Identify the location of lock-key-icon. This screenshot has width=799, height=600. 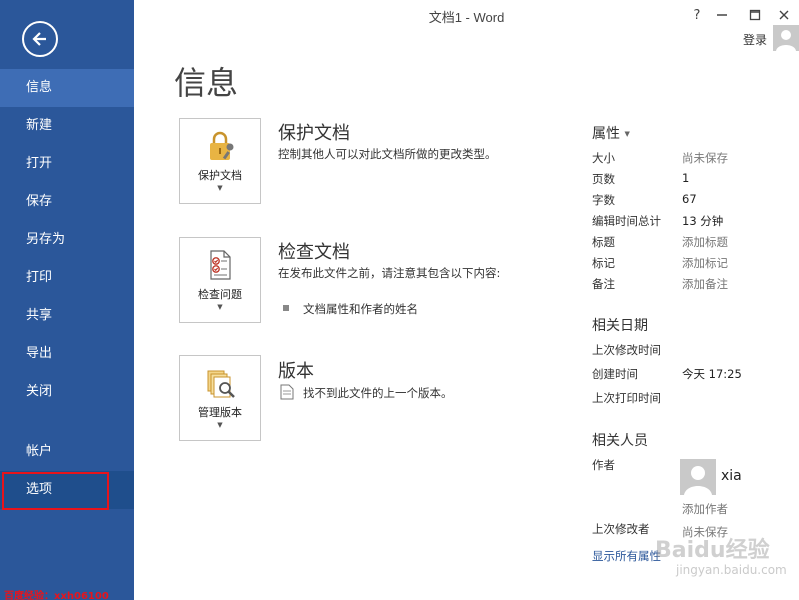
(222, 145).